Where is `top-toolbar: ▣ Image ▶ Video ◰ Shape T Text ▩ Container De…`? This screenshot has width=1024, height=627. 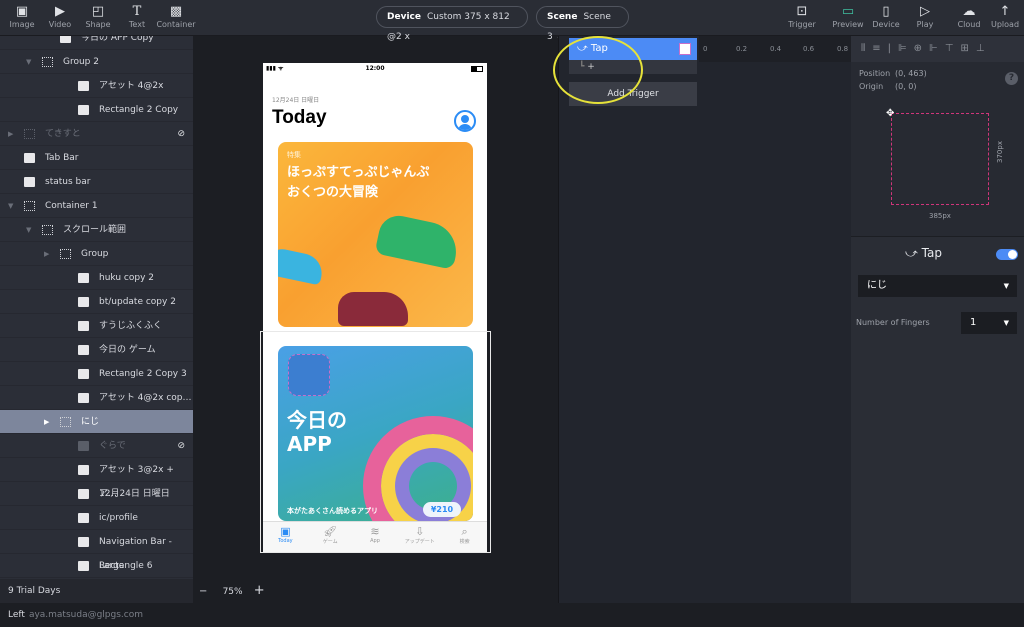
top-toolbar: ▣ Image ▶ Video ◰ Shape T Text ▩ Container De… is located at coordinates (512, 21).